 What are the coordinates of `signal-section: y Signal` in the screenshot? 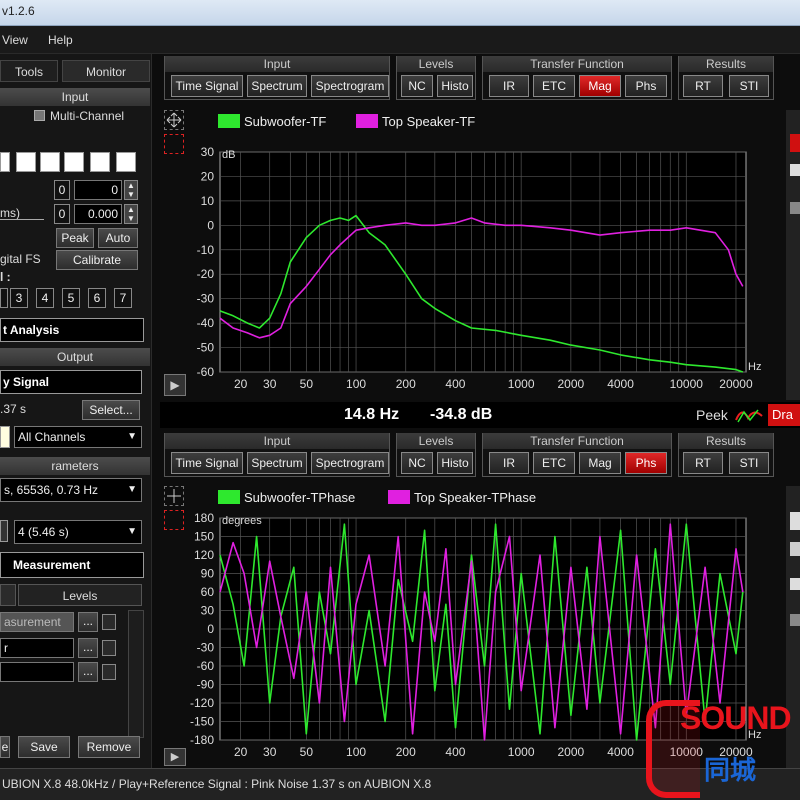 It's located at (71, 382).